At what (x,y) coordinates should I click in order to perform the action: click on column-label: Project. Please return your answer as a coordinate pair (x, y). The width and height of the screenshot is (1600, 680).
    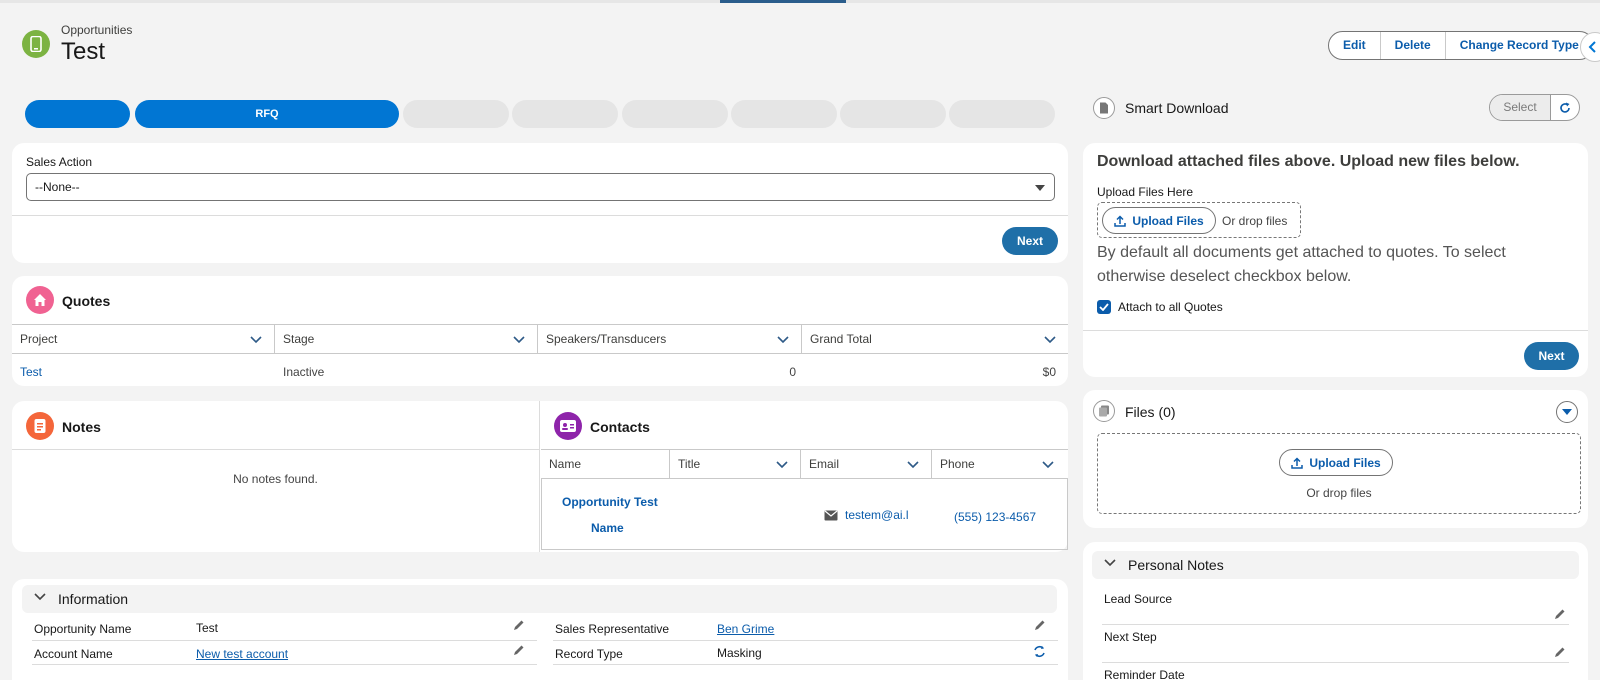
    Looking at the image, I should click on (39, 339).